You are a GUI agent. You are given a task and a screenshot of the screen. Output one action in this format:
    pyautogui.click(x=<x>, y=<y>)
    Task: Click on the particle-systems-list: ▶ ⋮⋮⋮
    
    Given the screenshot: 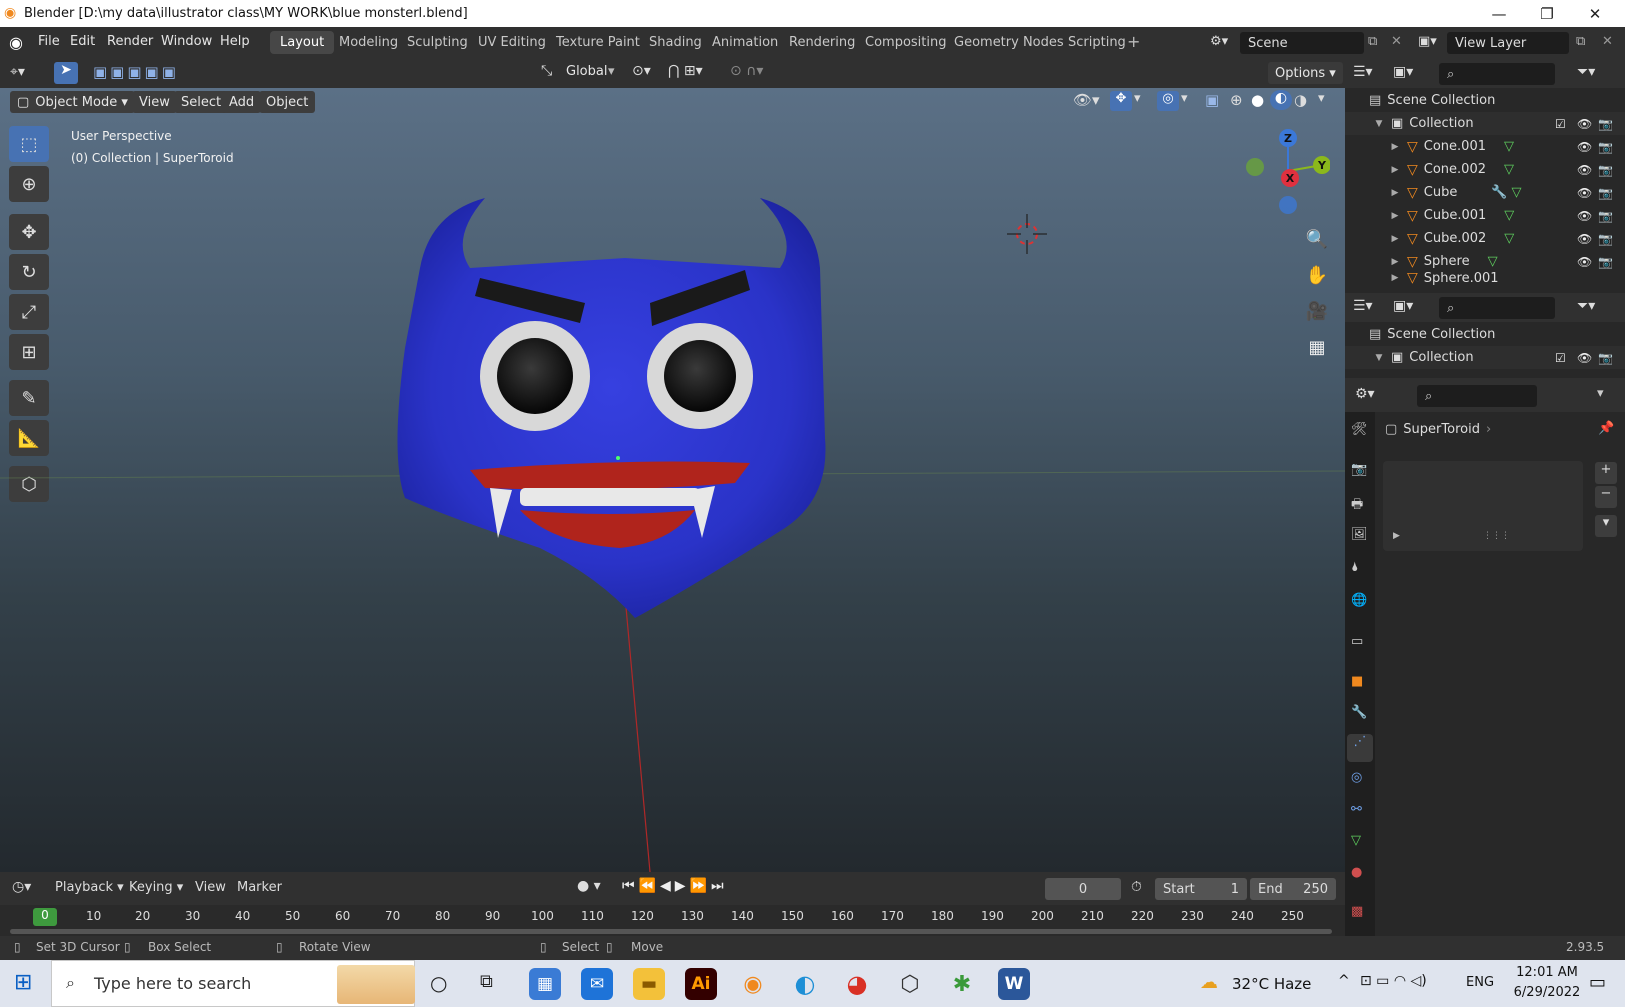 What is the action you would take?
    pyautogui.click(x=1483, y=506)
    